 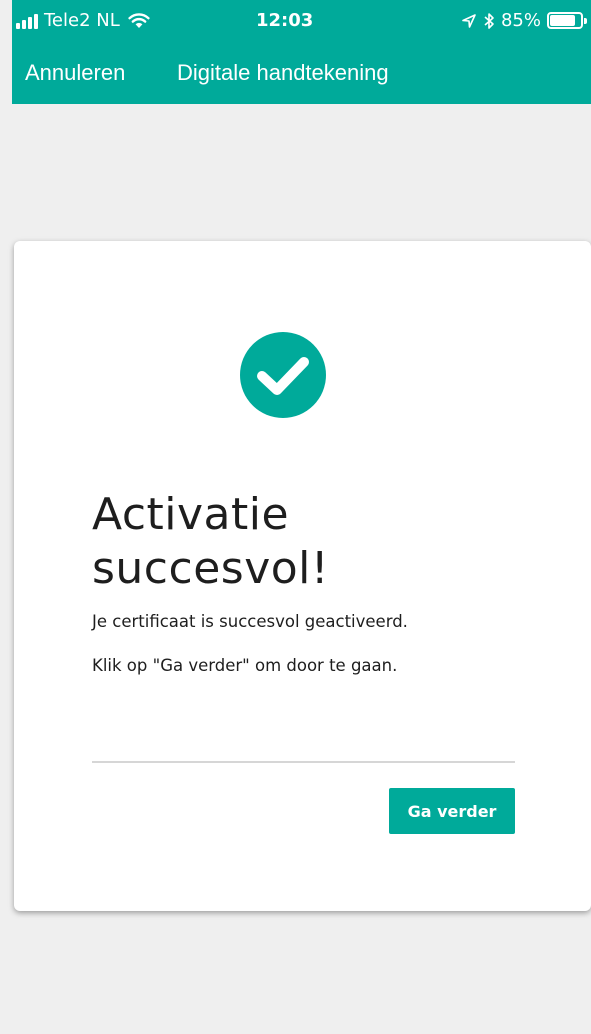 I want to click on location-icon, so click(x=469, y=20).